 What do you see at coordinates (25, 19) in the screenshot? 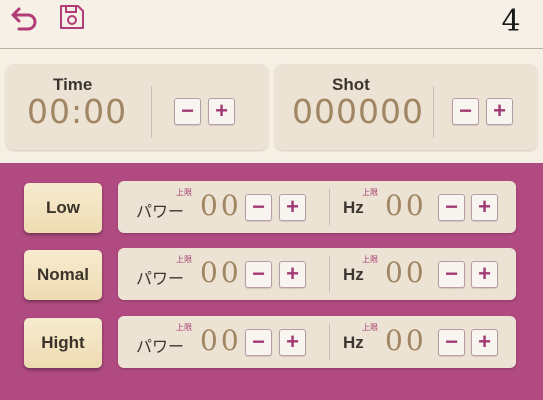
I see `back-arrow-icon` at bounding box center [25, 19].